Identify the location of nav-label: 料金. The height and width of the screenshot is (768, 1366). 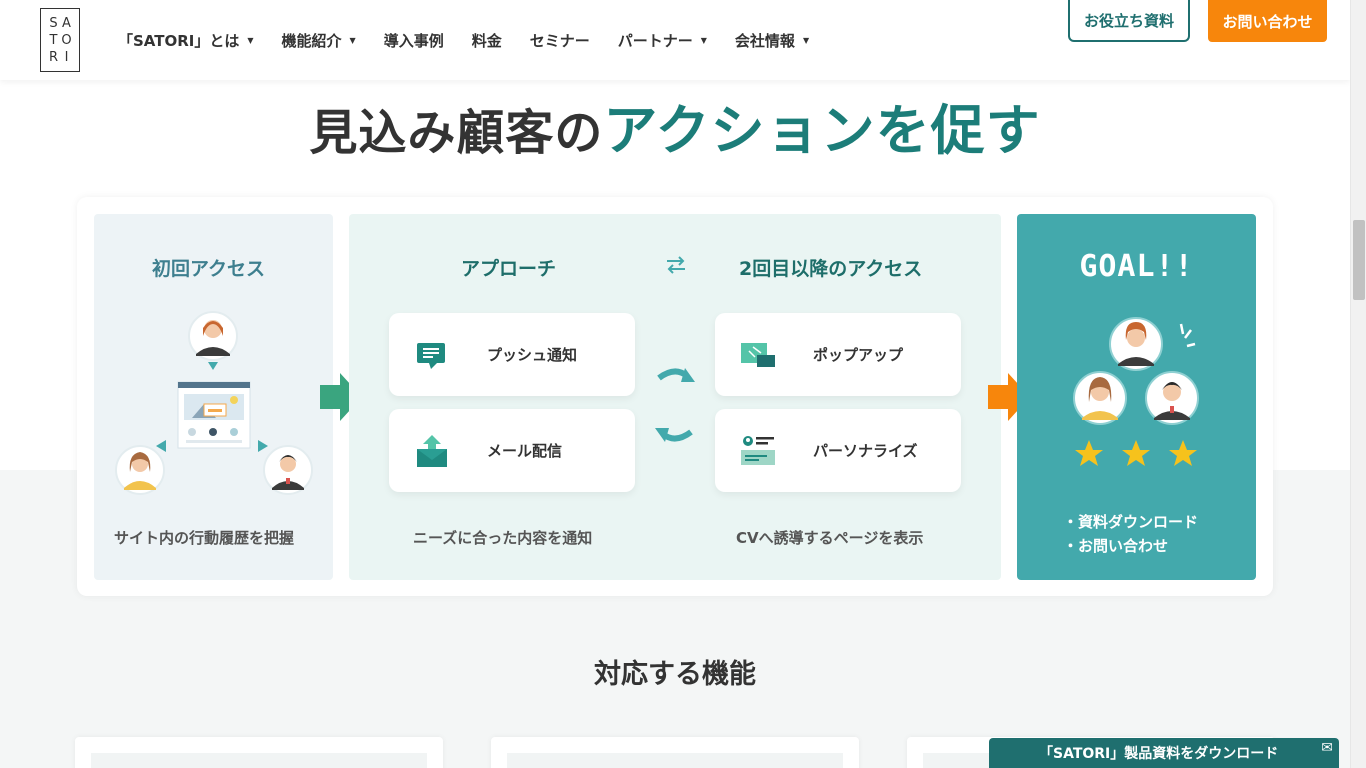
(486, 41).